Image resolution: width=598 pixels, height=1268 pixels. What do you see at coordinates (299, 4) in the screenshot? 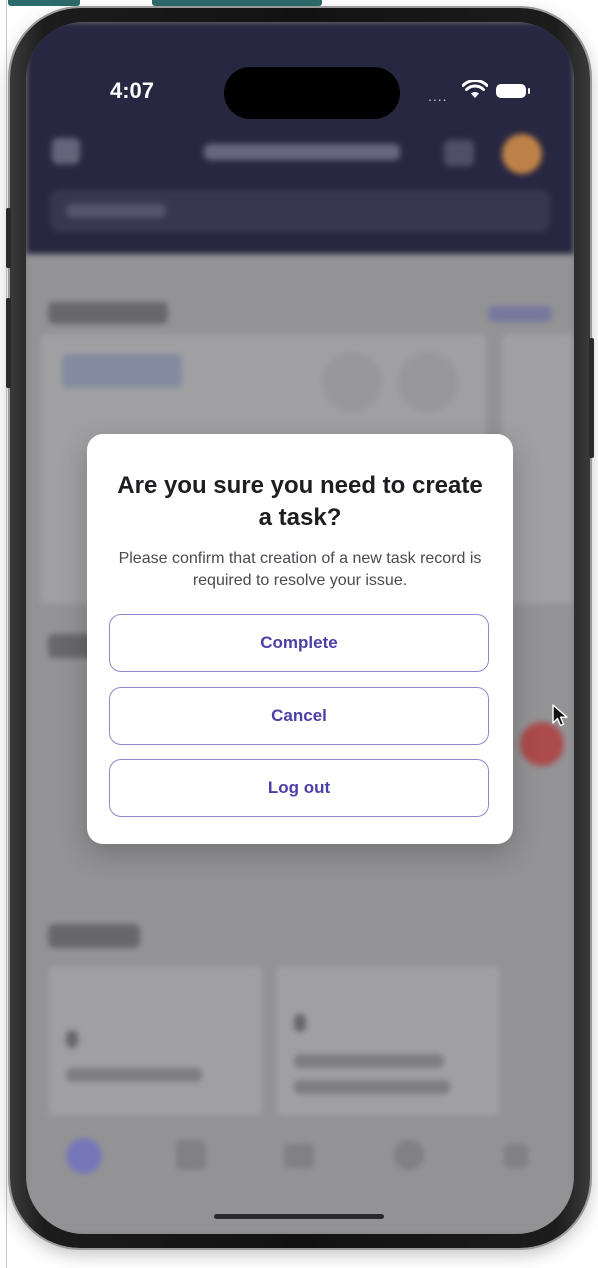
I see `cropped-header-strip` at bounding box center [299, 4].